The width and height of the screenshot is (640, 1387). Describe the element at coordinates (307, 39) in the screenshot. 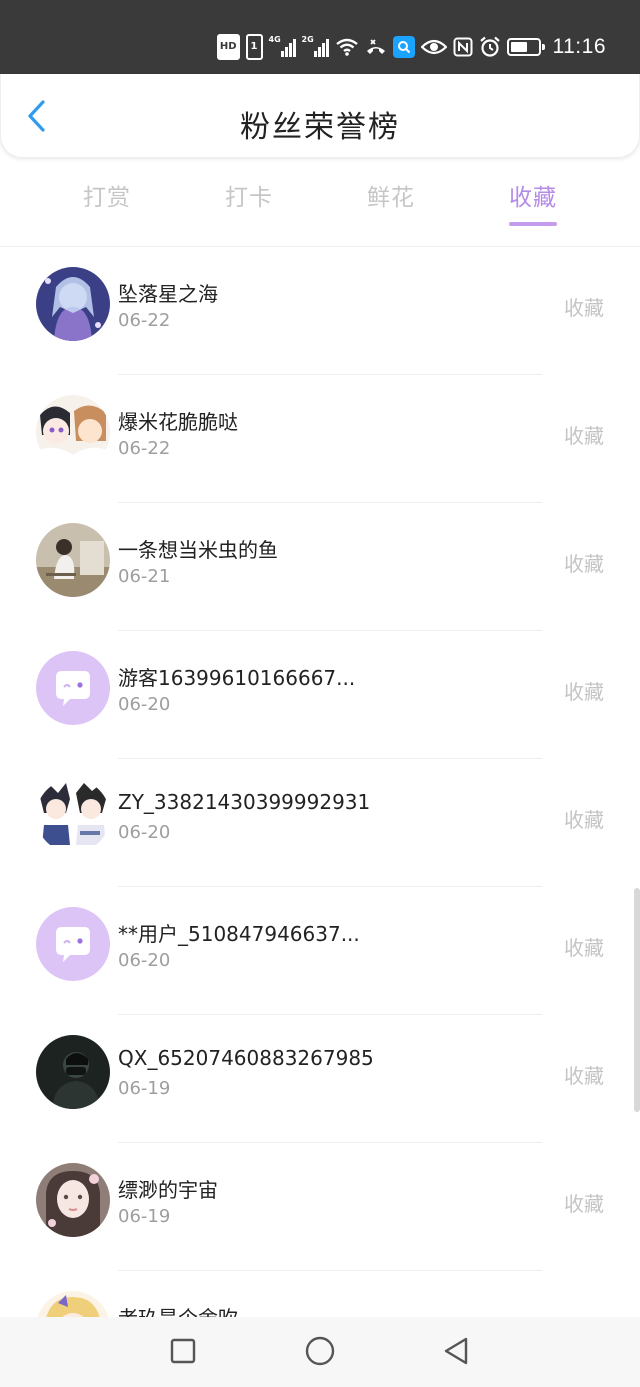

I see `signal-2g-label: 2G` at that location.